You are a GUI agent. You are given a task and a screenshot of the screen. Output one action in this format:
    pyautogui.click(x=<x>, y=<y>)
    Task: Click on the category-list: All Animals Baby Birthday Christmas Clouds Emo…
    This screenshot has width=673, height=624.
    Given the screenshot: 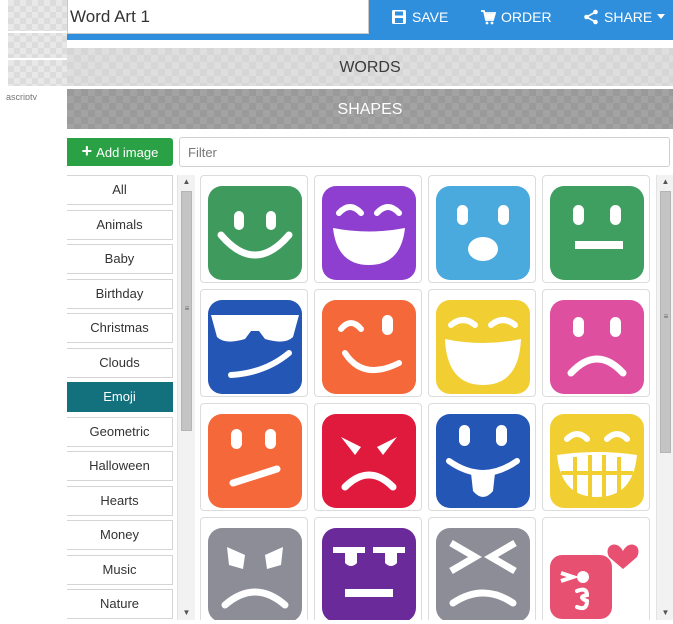 What is the action you would take?
    pyautogui.click(x=120, y=399)
    